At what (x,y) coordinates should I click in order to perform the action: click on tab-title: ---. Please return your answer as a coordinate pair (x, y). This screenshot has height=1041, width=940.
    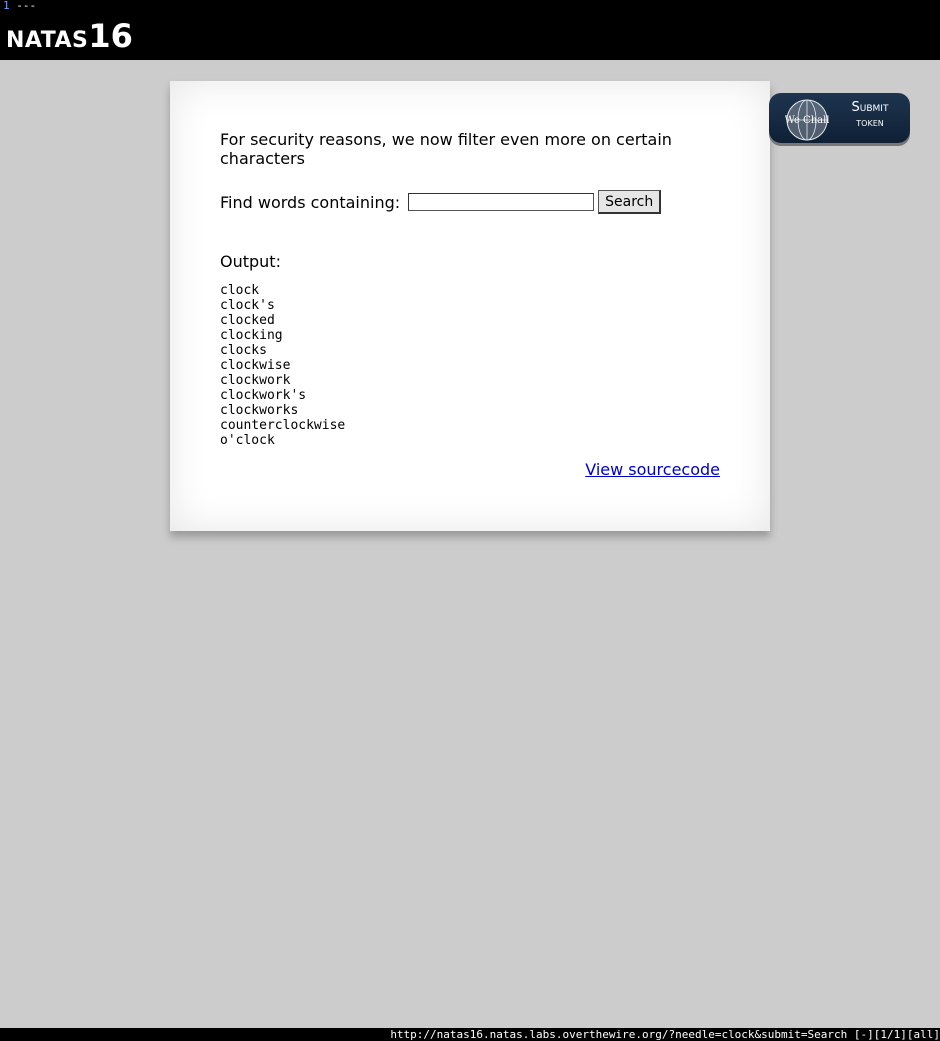
    Looking at the image, I should click on (26, 6).